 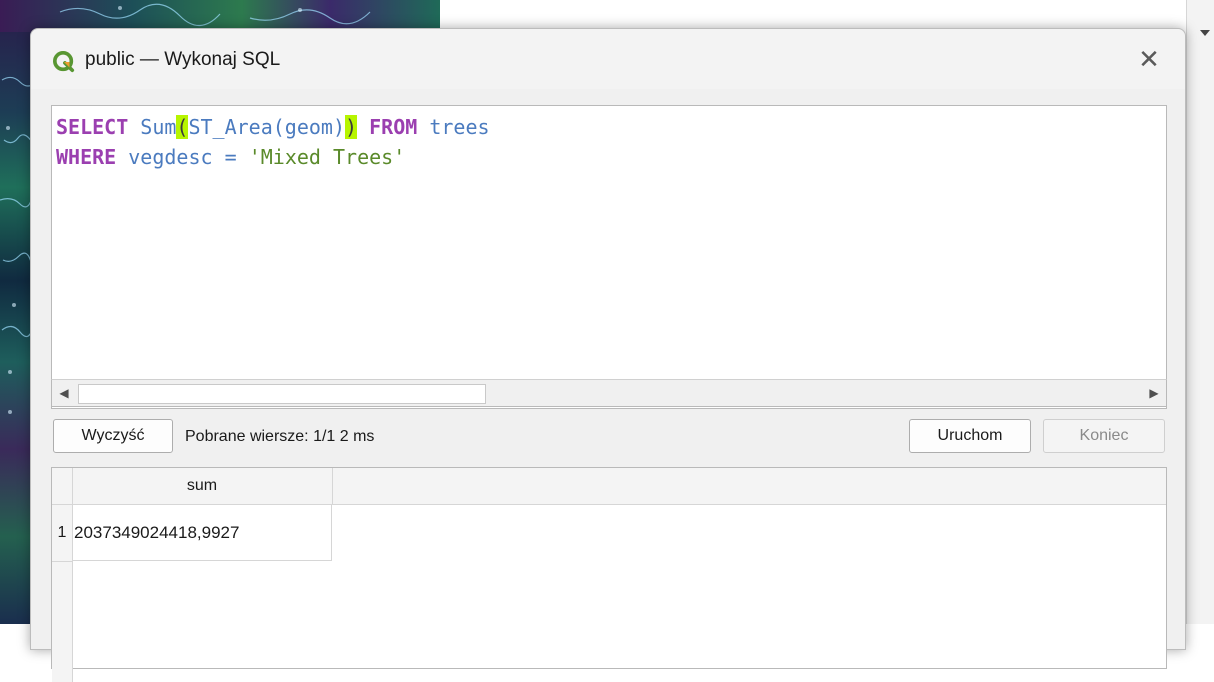 I want to click on status-text: Pobrane wiersze: 1/1 2 ms, so click(x=280, y=436).